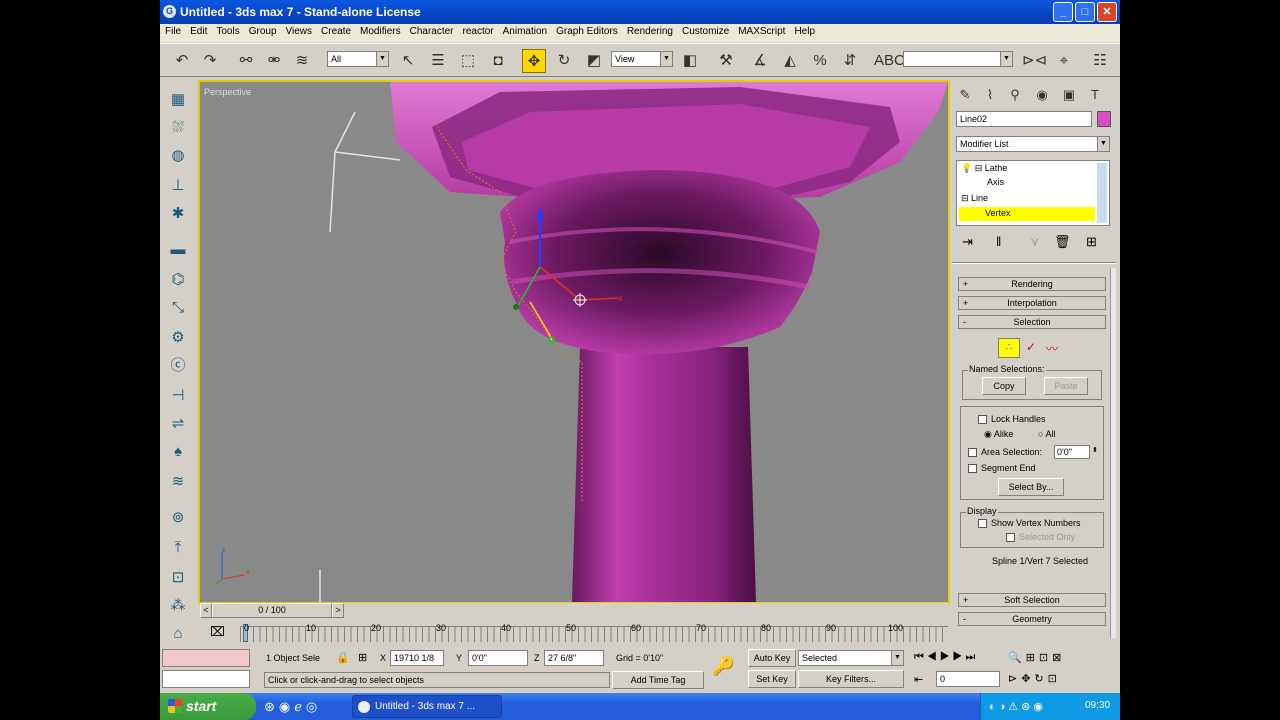 The image size is (1280, 720). Describe the element at coordinates (178, 366) in the screenshot. I see `wind-icon: ⓒ` at that location.